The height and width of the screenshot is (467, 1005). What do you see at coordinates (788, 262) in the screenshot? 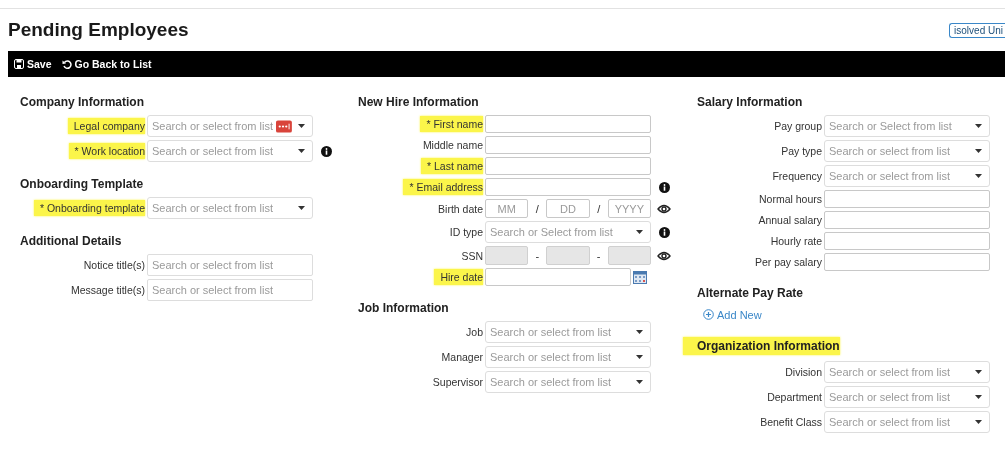
I see `field-label: Per pay salary` at bounding box center [788, 262].